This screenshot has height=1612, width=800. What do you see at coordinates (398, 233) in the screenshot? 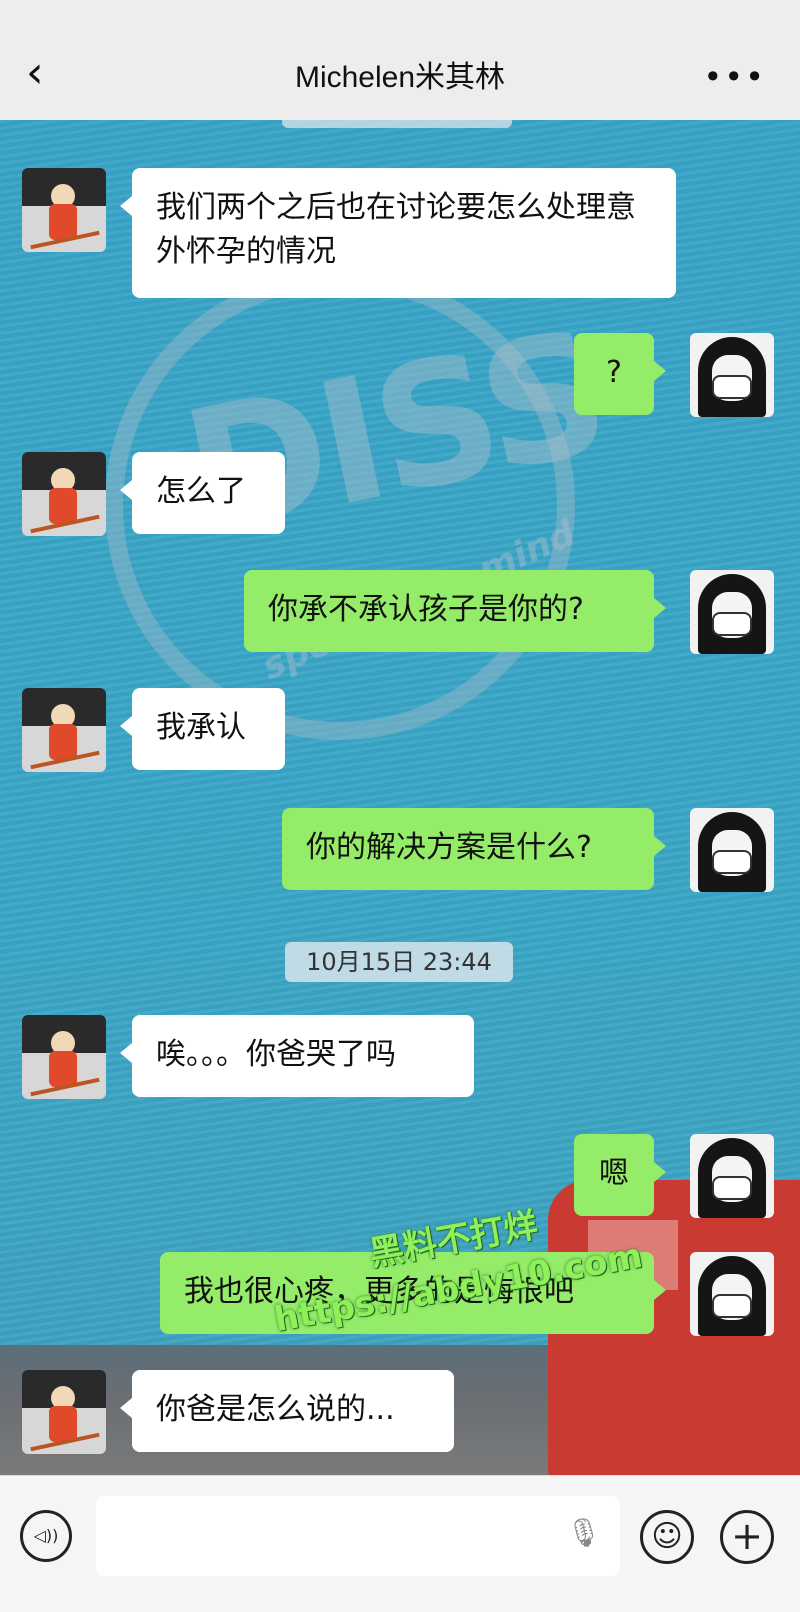
I see `incoming-message-bubble: 我们两个之后也在讨论要怎么处理意外怀孕的情况` at bounding box center [398, 233].